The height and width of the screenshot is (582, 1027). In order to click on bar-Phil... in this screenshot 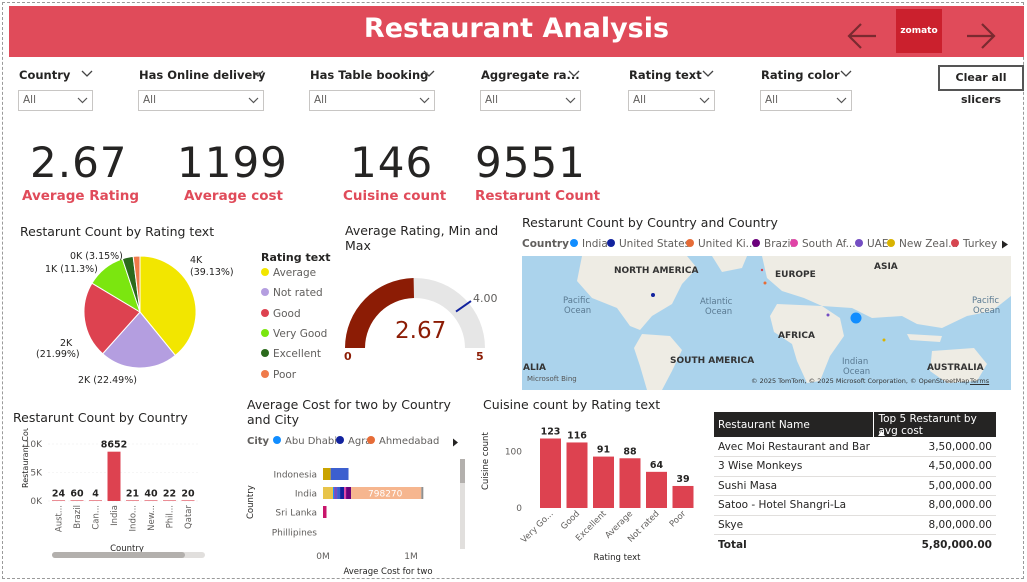, I will do `click(169, 500)`.